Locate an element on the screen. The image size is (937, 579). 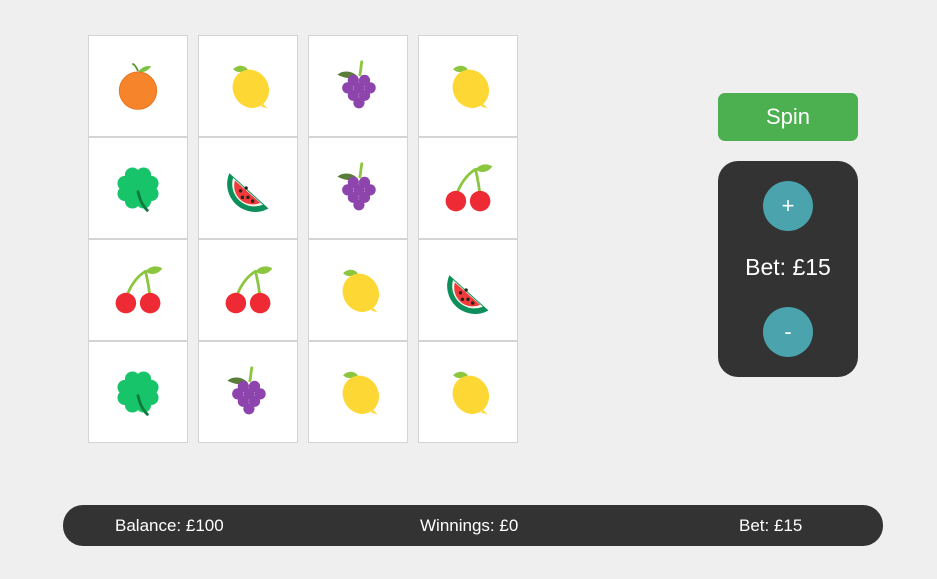
decrease-bet-button: - is located at coordinates (788, 332).